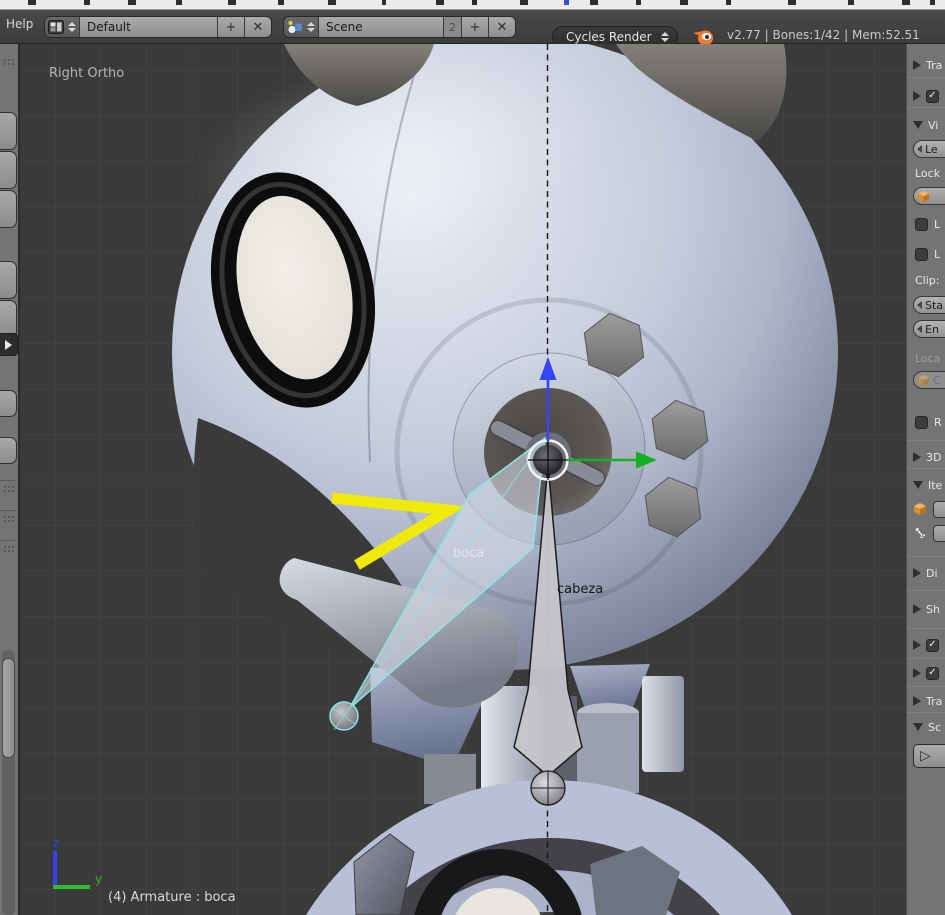  I want to click on render-engine-value: Cycles Render, so click(609, 37).